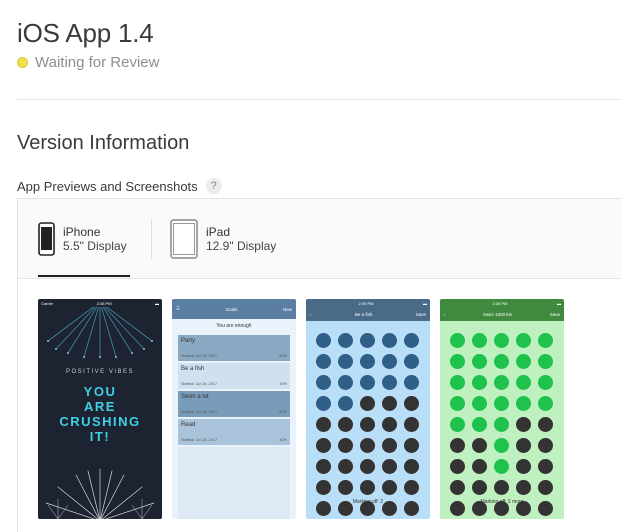  What do you see at coordinates (234, 432) in the screenshot?
I see `list-item: Read Started: Oct 26, 2017 40%` at bounding box center [234, 432].